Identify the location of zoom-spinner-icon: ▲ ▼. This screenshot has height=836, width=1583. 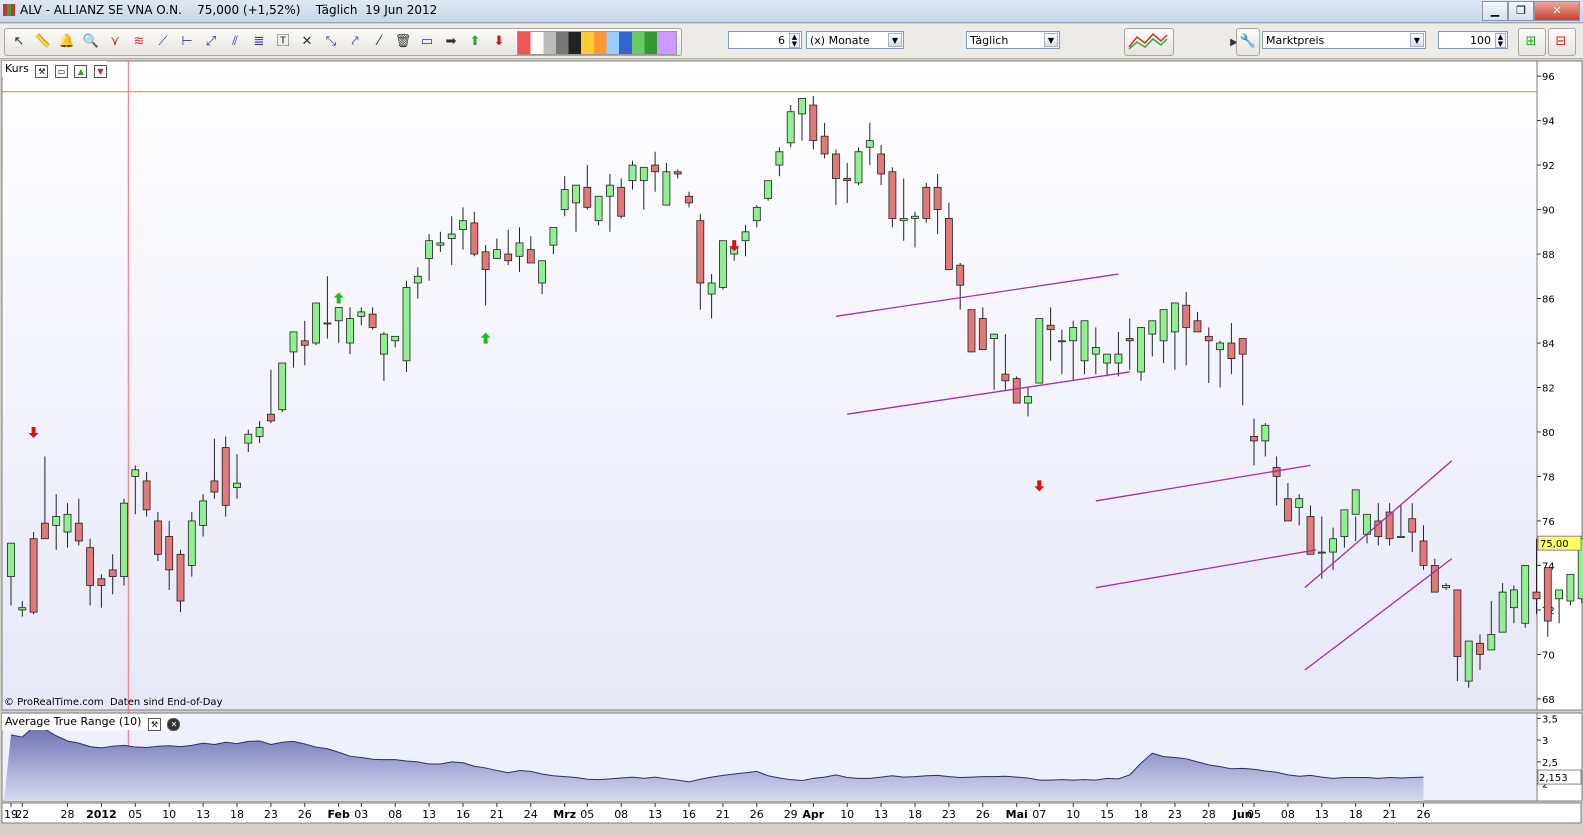
(1500, 40).